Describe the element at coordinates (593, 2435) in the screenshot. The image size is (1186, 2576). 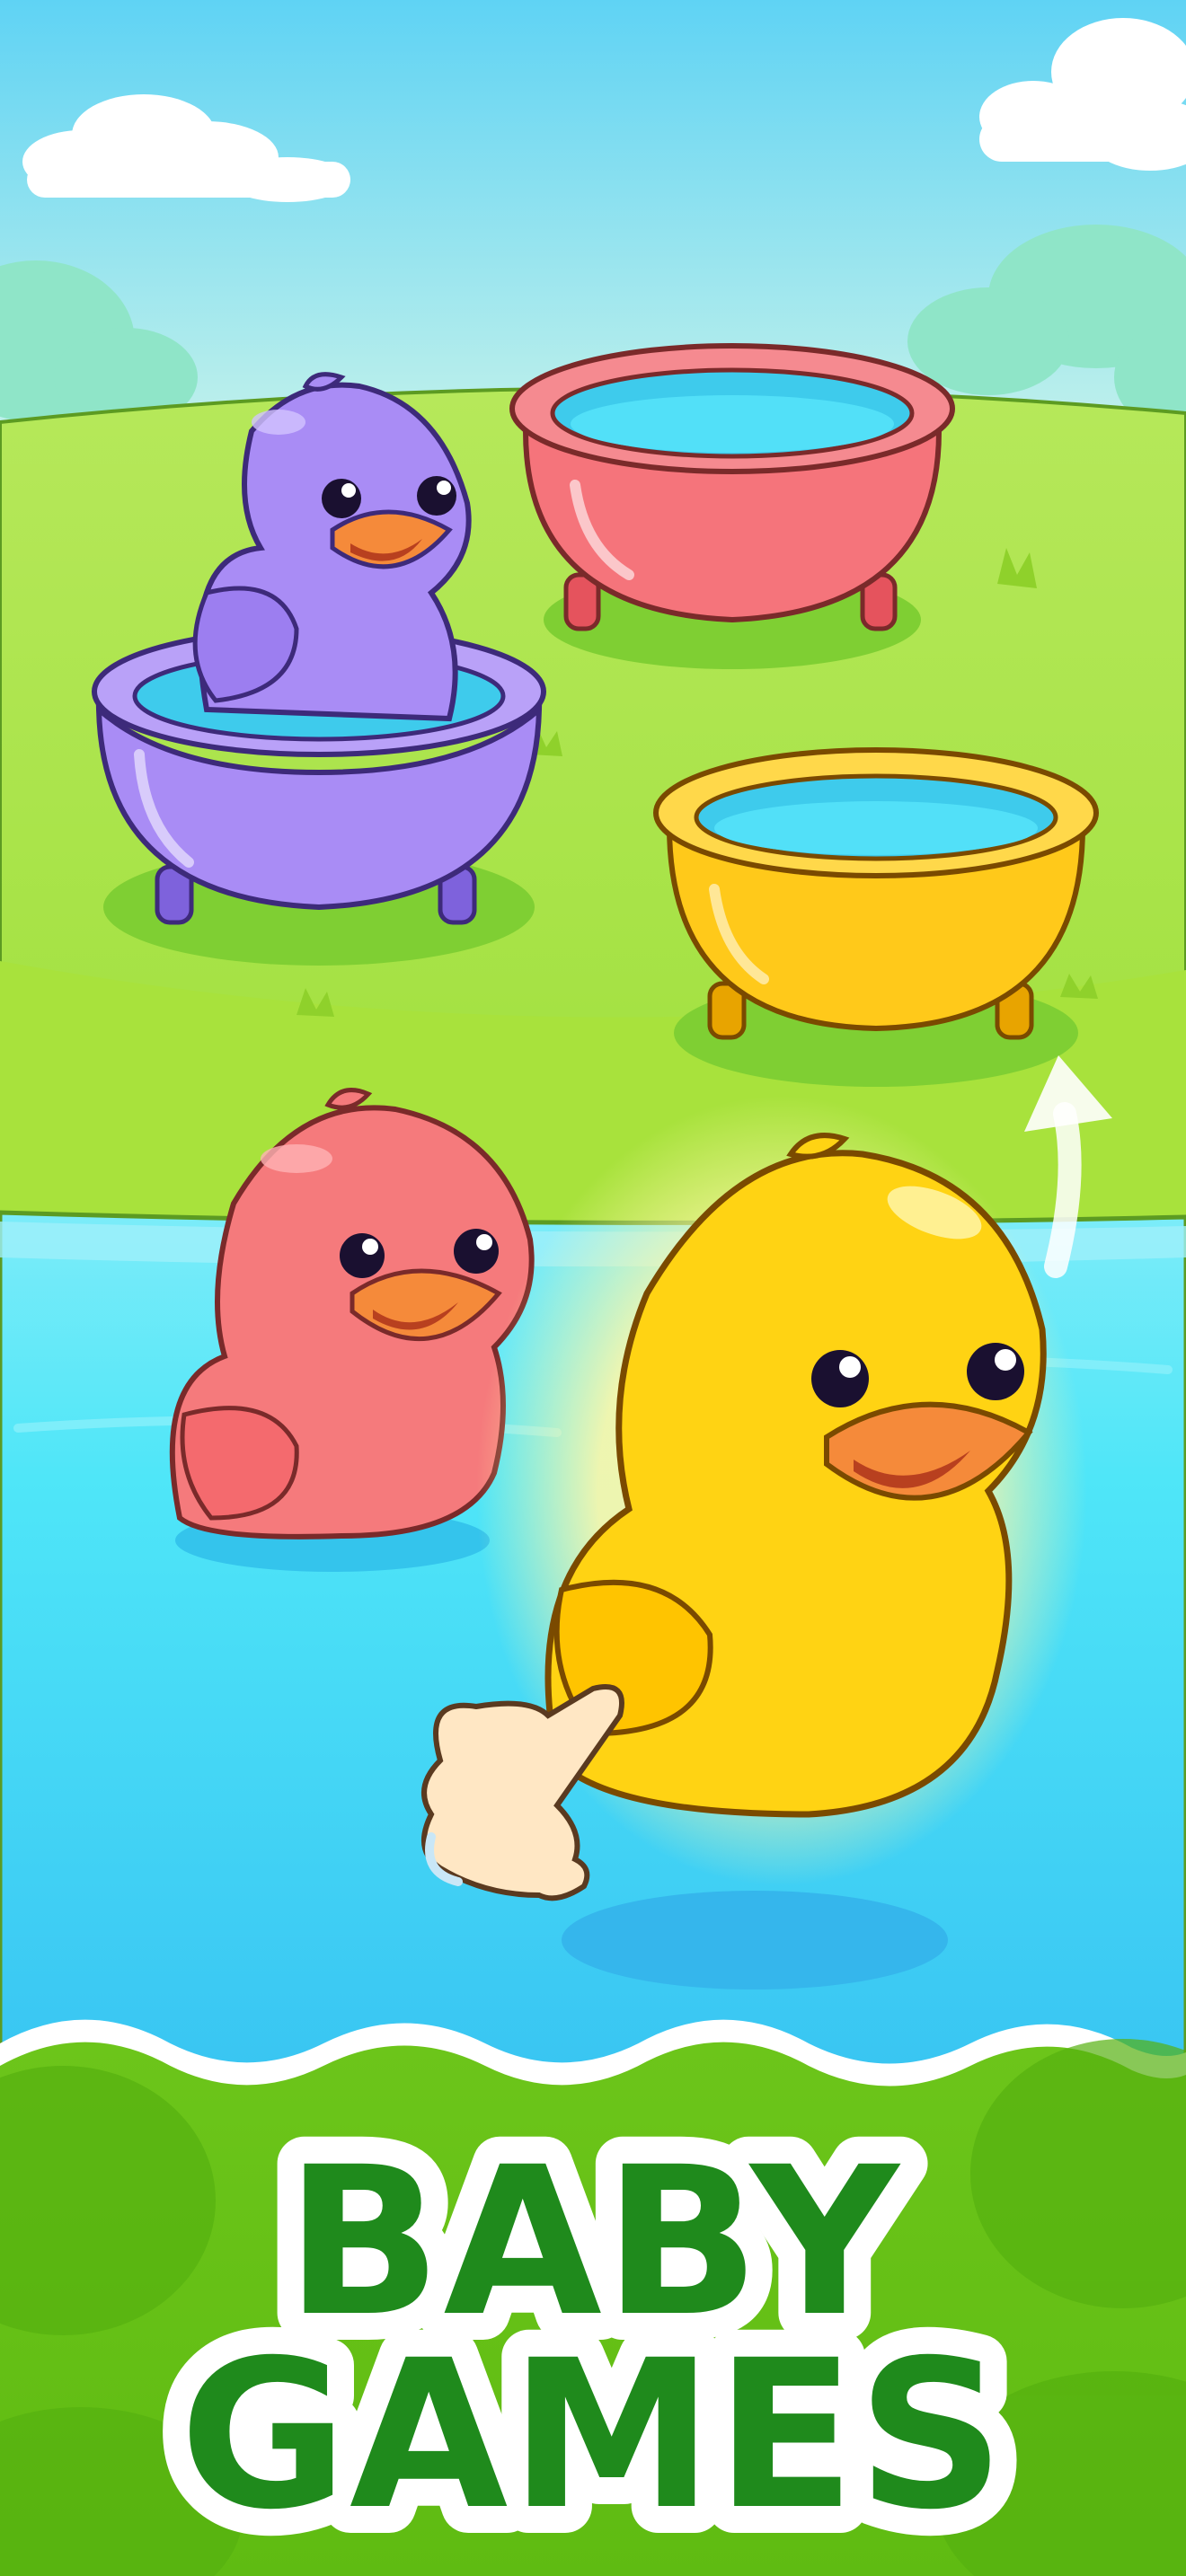
I see `title-line2: GAMES` at that location.